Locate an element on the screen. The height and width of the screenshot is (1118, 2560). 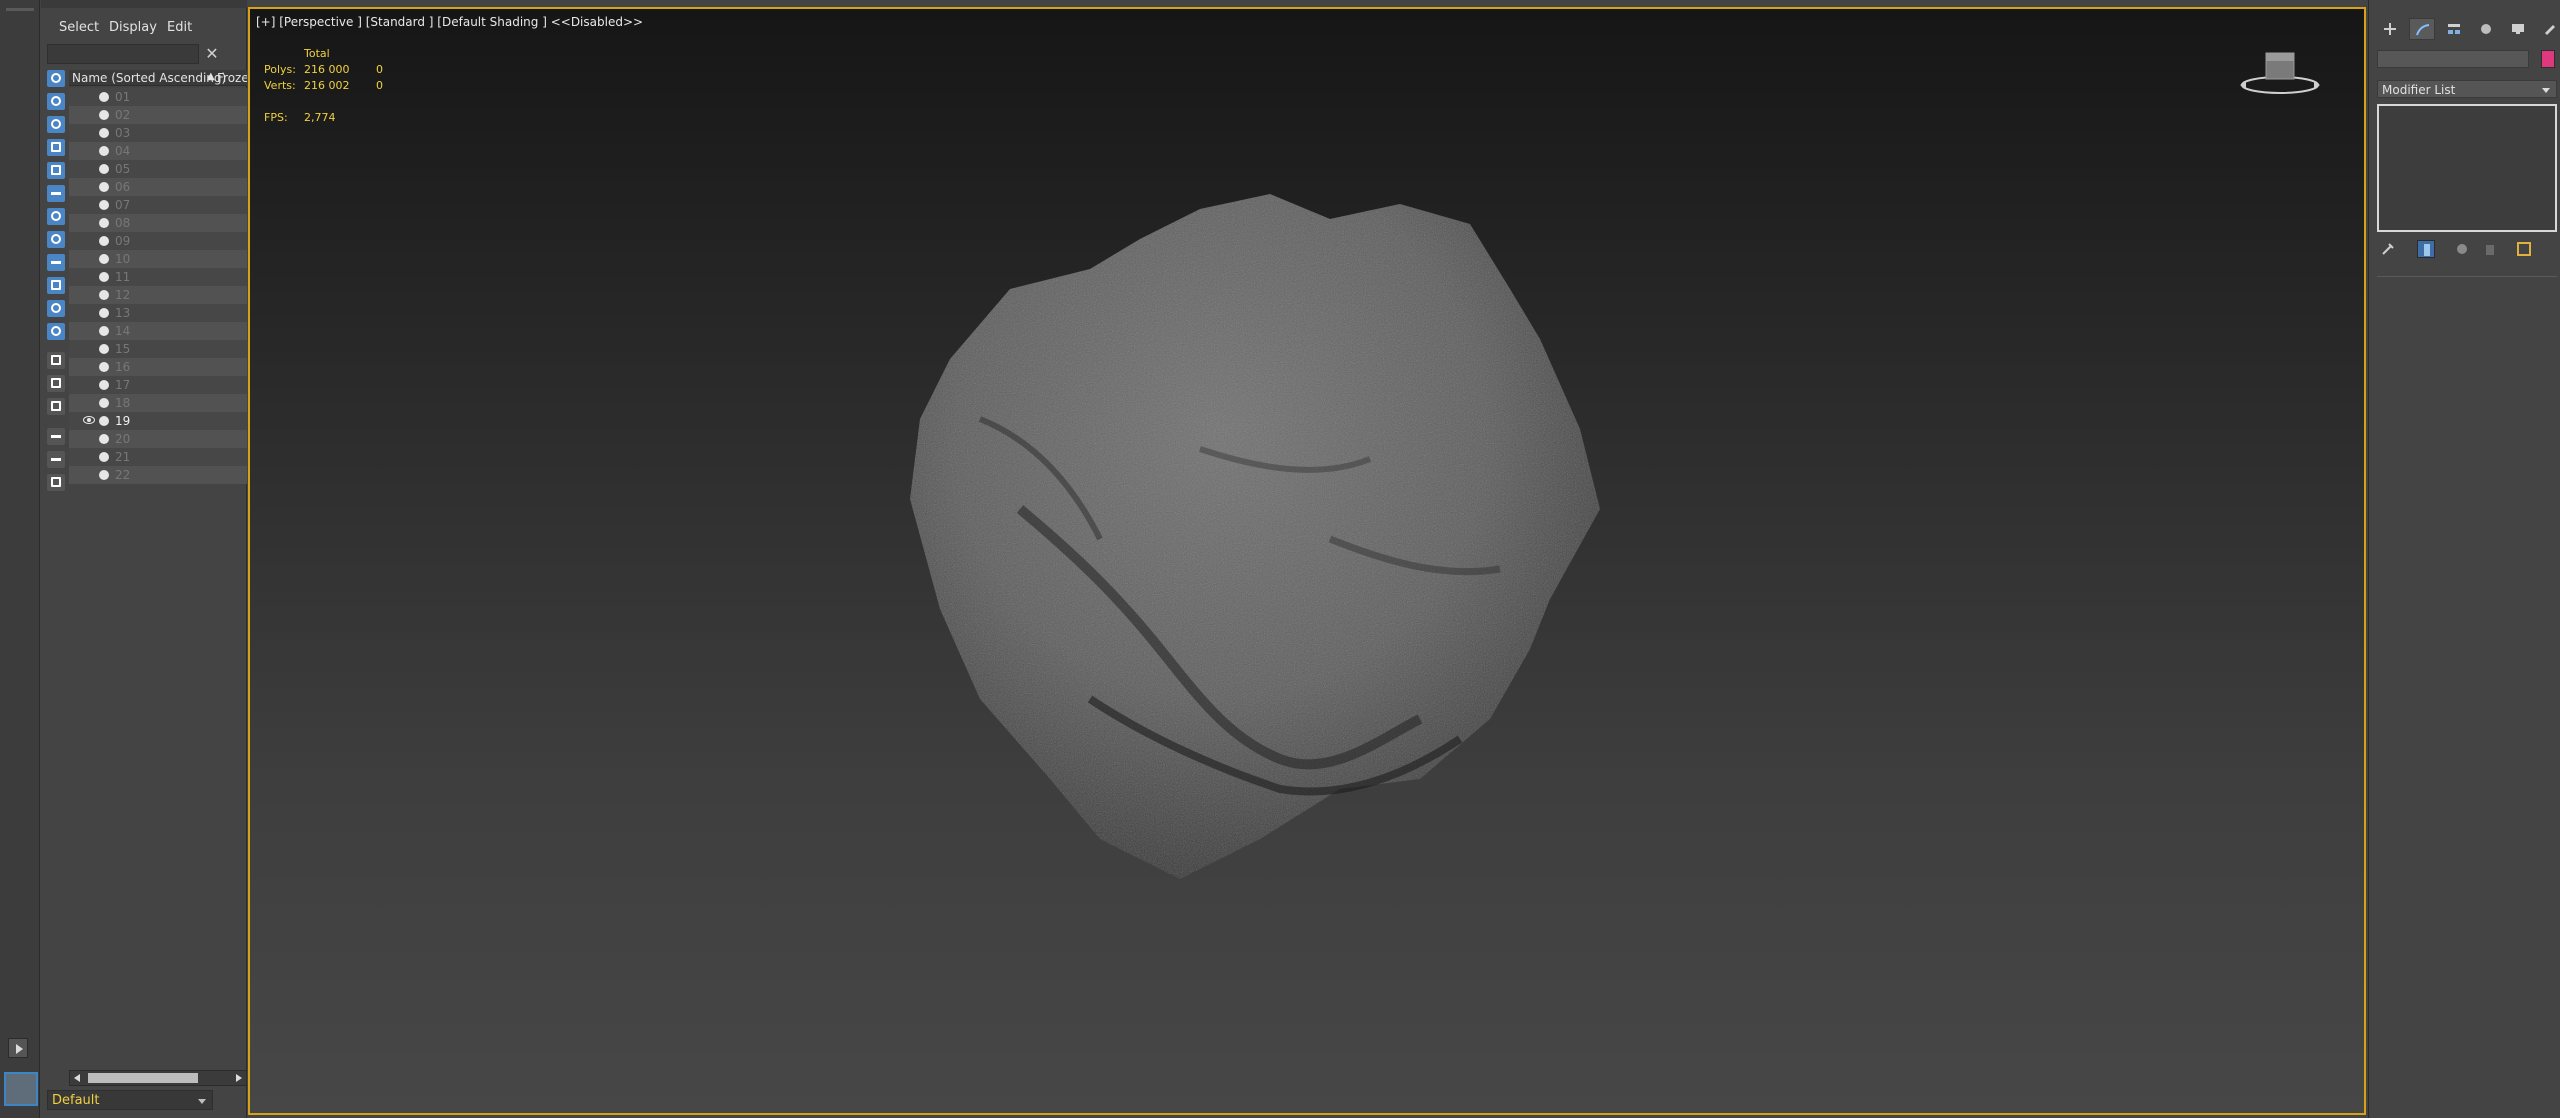
modifier-list-dropdown: Modifier List is located at coordinates (2467, 89).